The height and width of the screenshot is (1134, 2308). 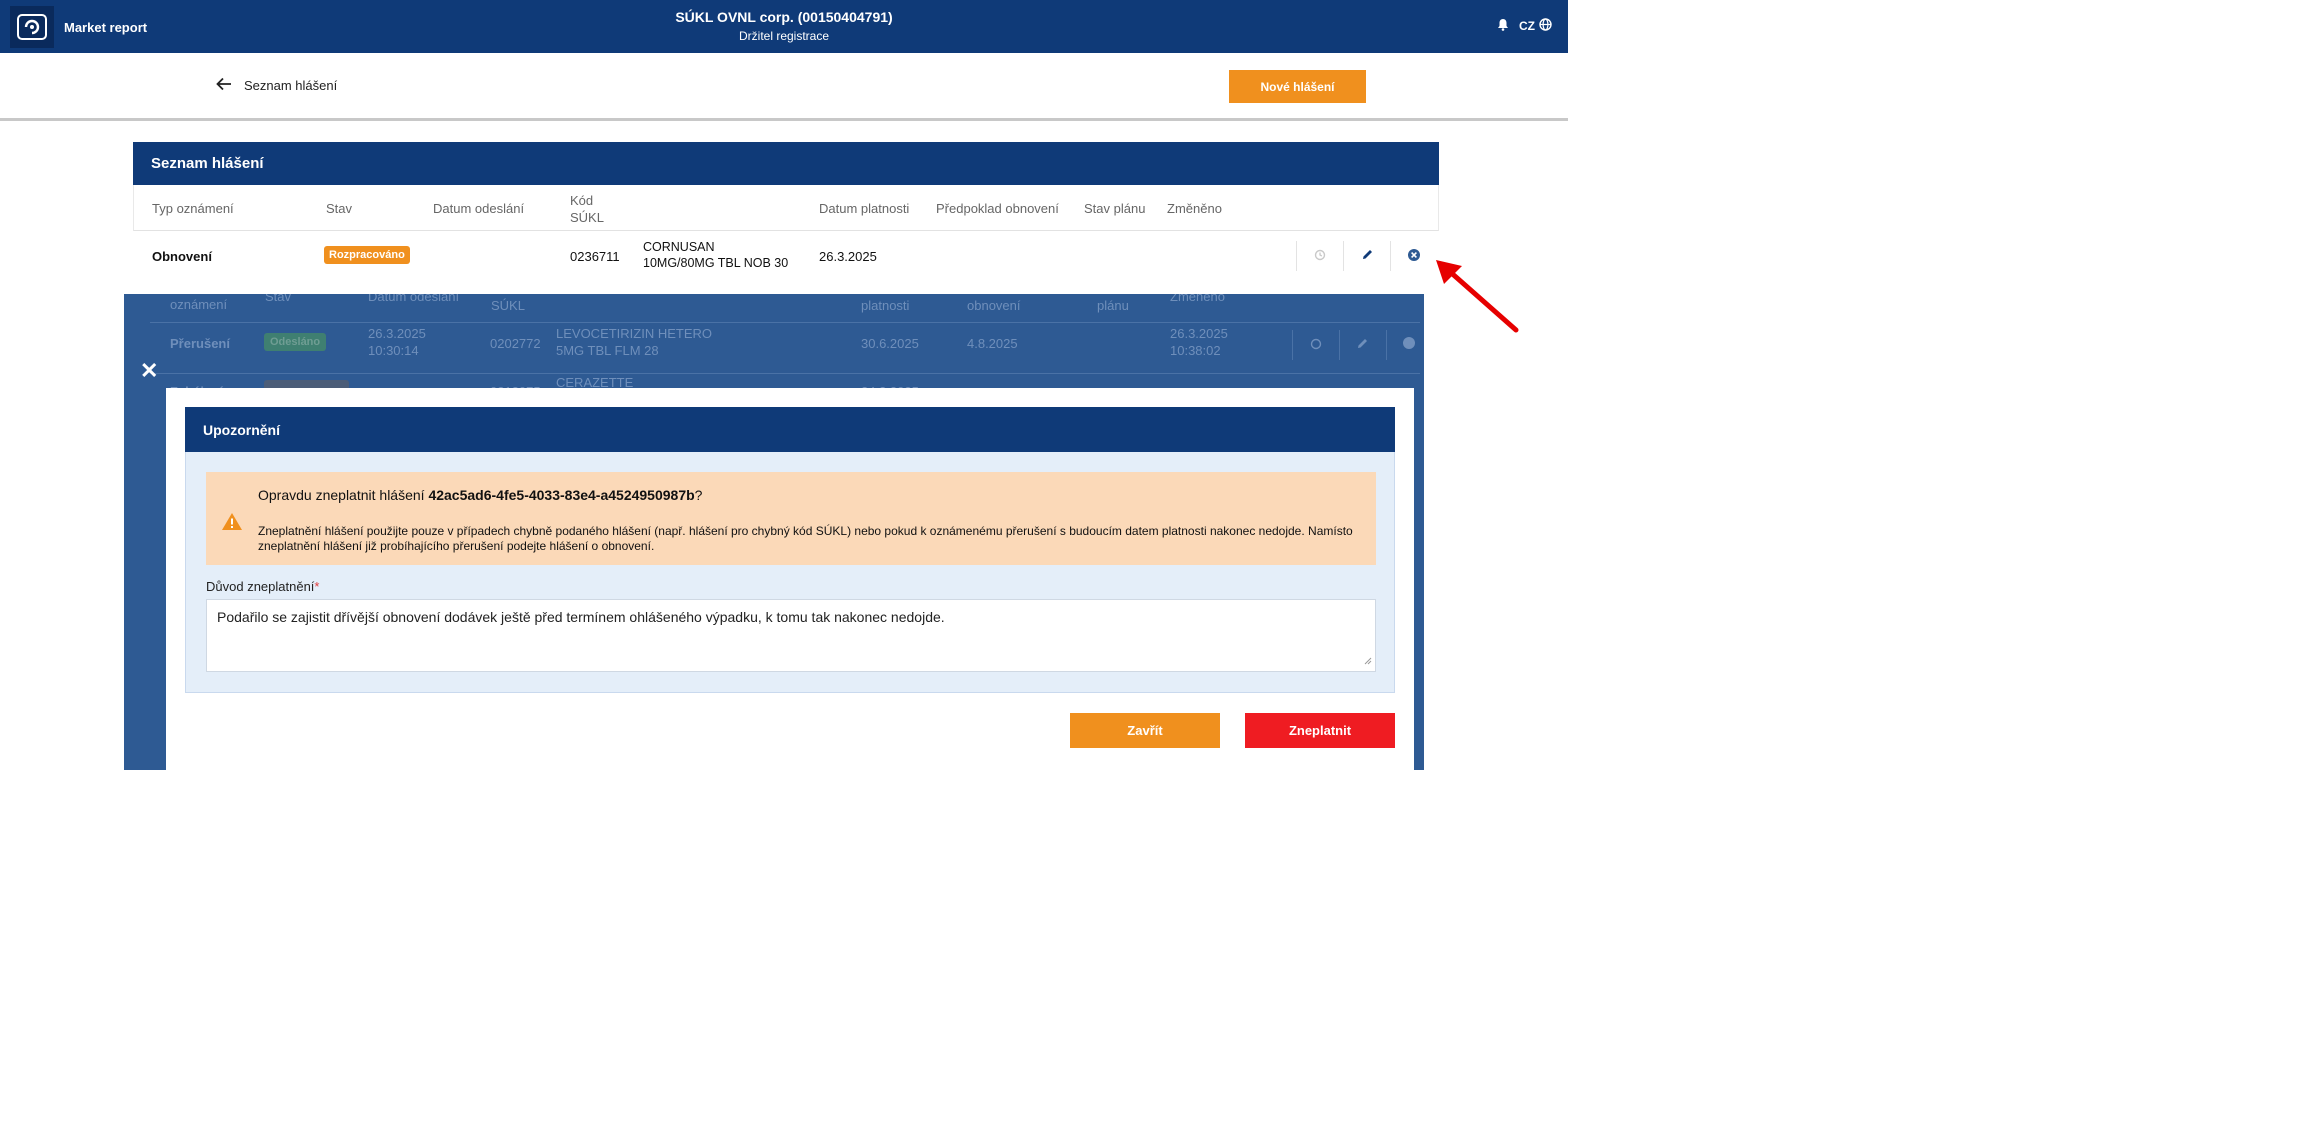 I want to click on new-report-button: Nové hlášení, so click(x=1297, y=86).